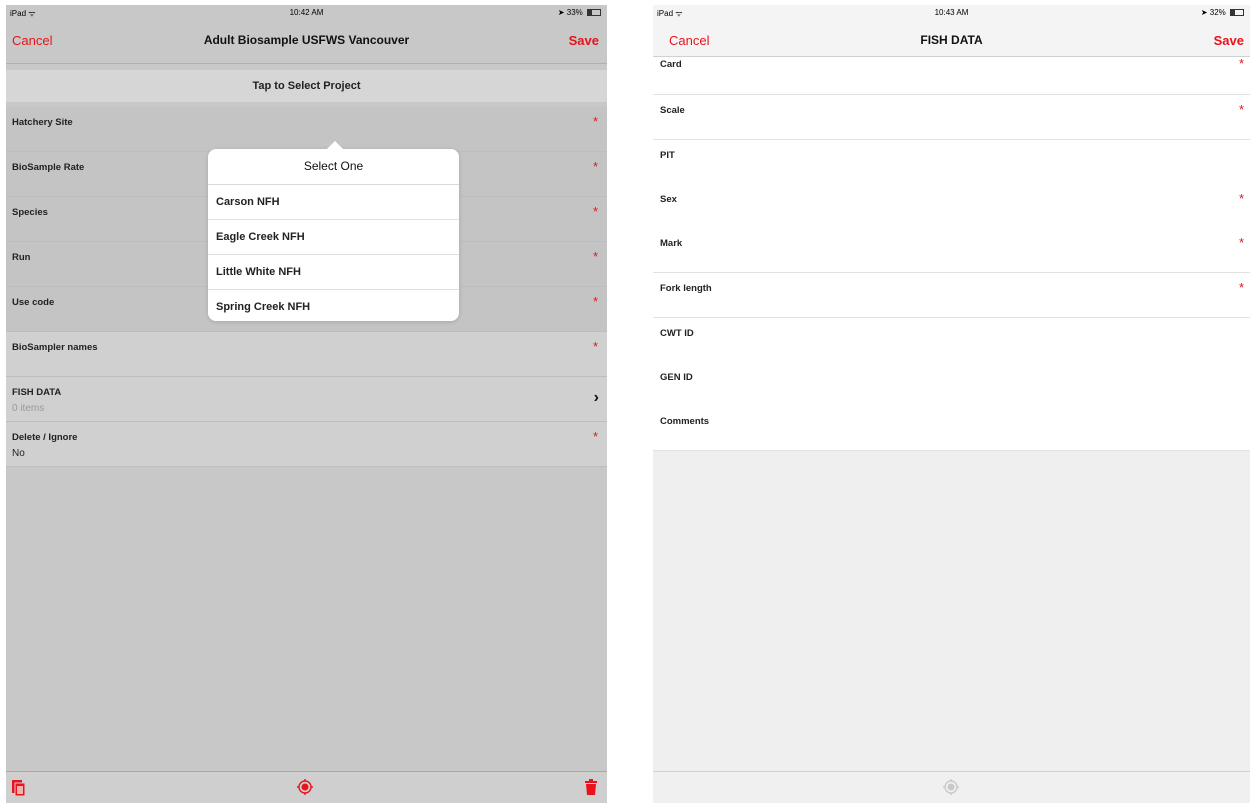  What do you see at coordinates (333, 237) in the screenshot?
I see `option-eagle-creek-nfh: Eagle Creek NFH` at bounding box center [333, 237].